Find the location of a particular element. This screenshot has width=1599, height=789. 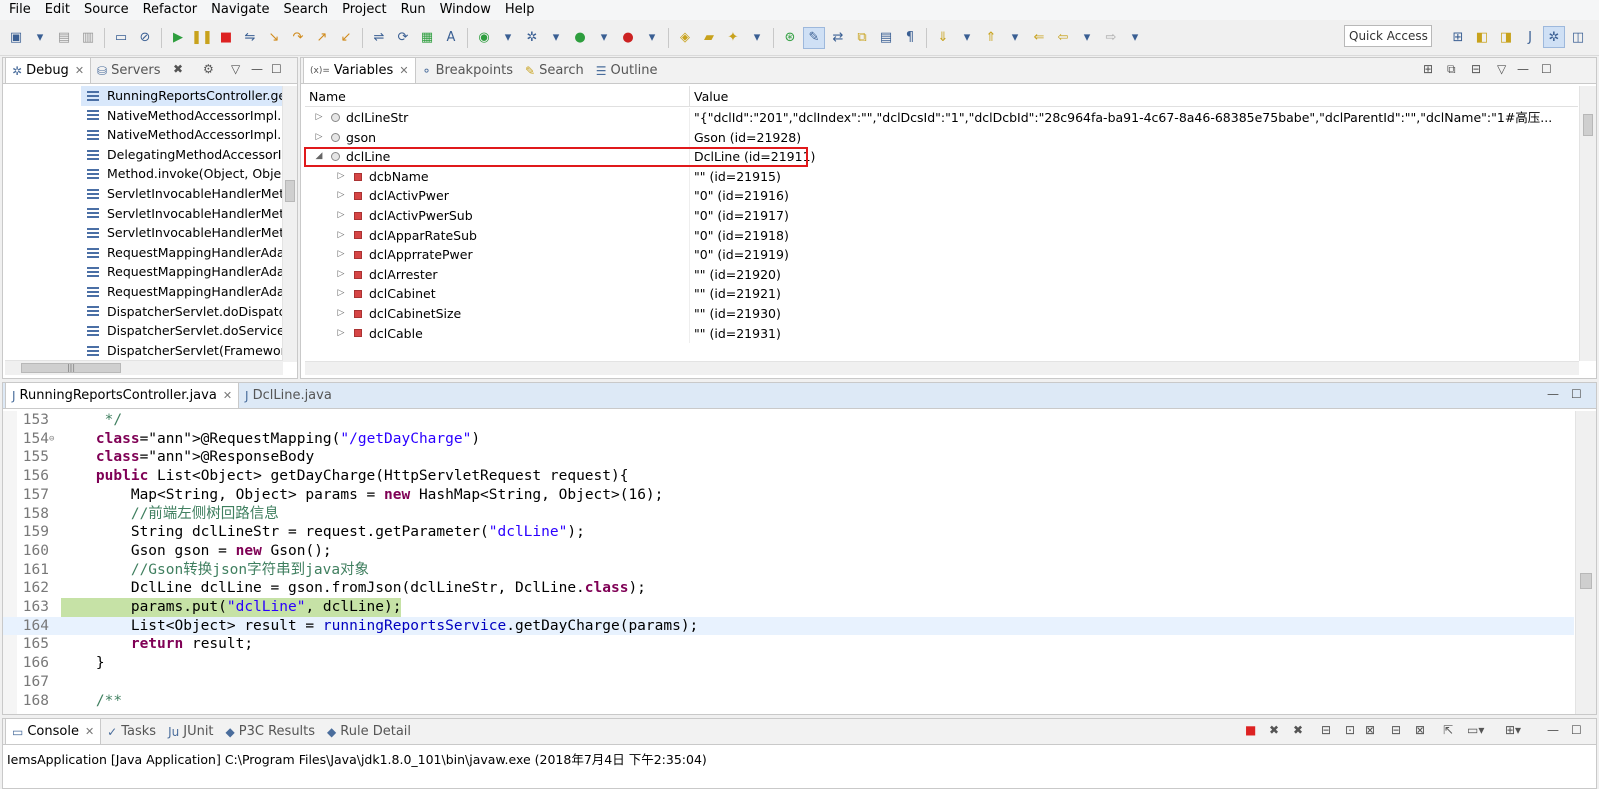

view-menu-icon: ▽ is located at coordinates (235, 69).